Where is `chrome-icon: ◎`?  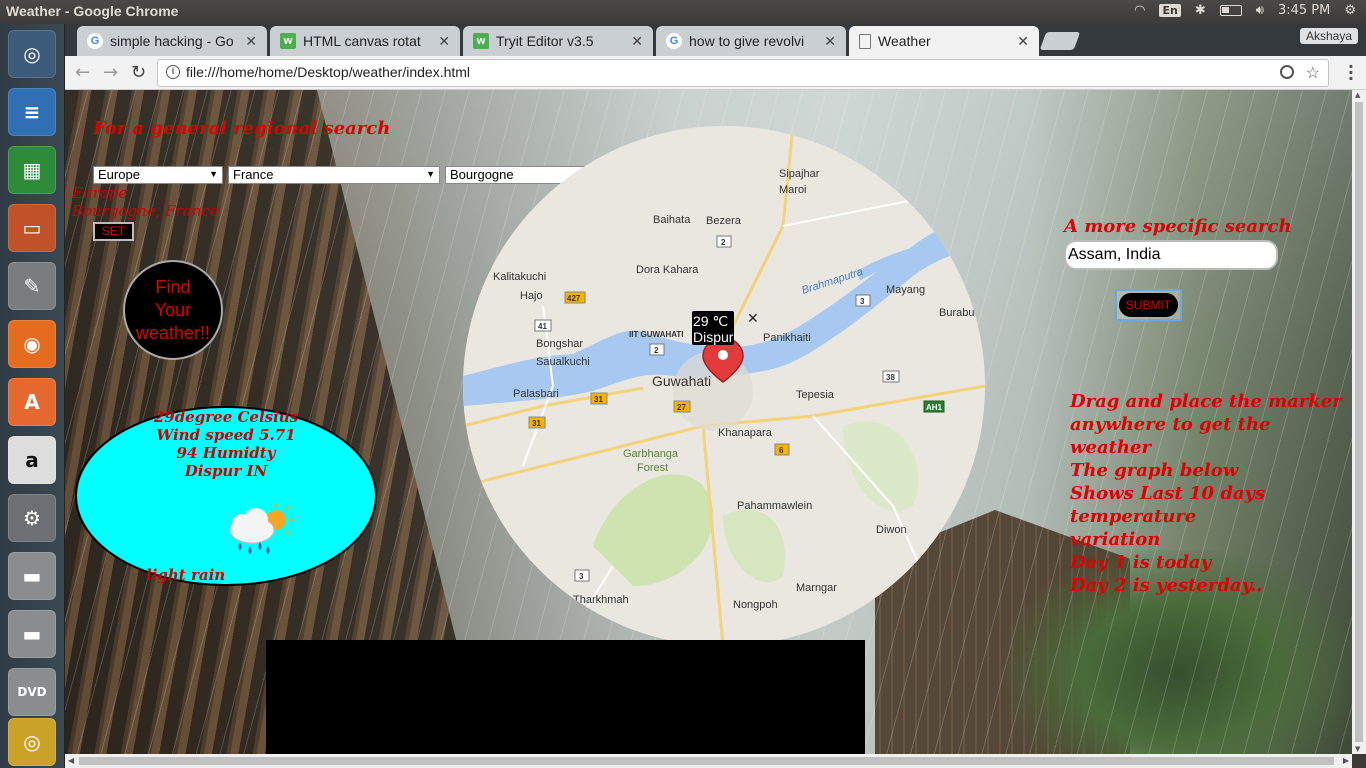
chrome-icon: ◎ is located at coordinates (32, 742).